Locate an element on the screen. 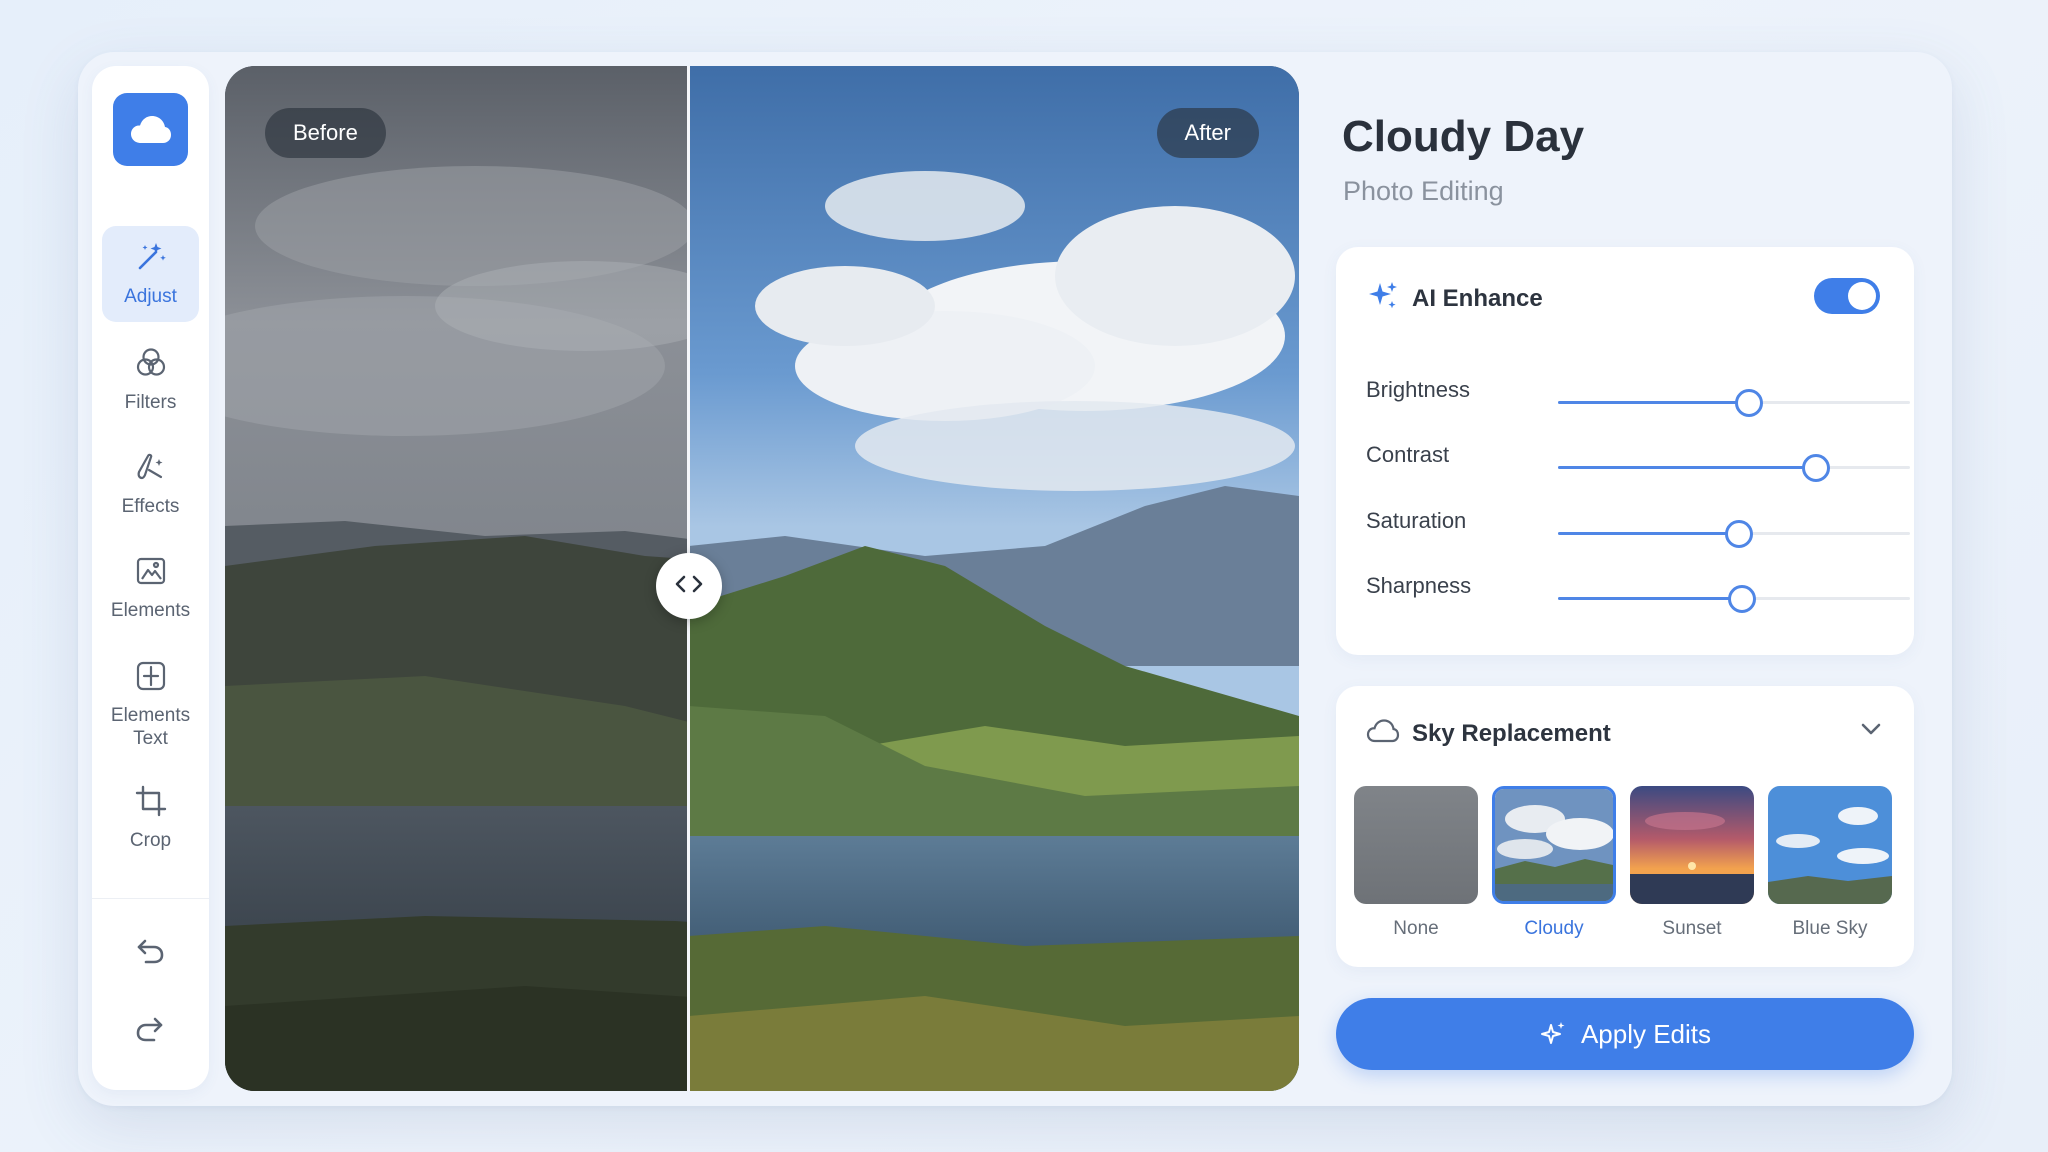  slider-brightness-track is located at coordinates (1734, 403).